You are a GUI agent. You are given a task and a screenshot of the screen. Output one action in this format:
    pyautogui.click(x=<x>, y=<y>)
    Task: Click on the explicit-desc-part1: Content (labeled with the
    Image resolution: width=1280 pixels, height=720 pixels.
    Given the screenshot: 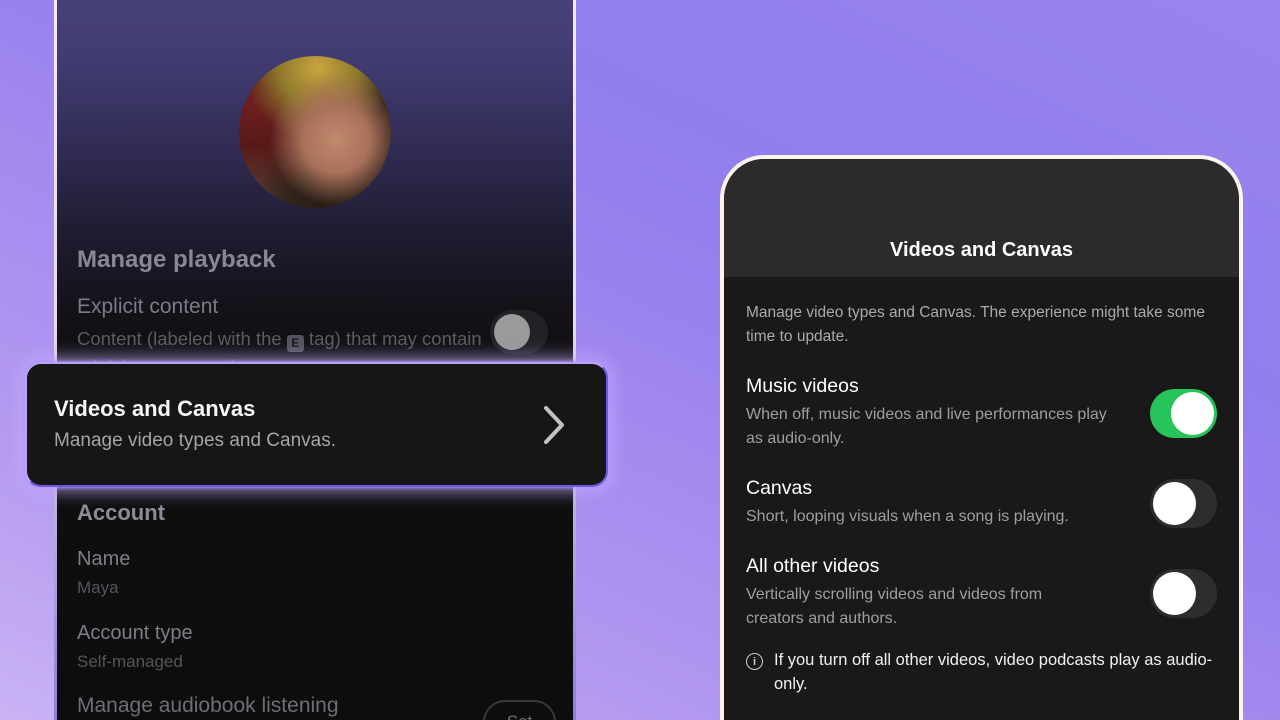 What is the action you would take?
    pyautogui.click(x=182, y=338)
    